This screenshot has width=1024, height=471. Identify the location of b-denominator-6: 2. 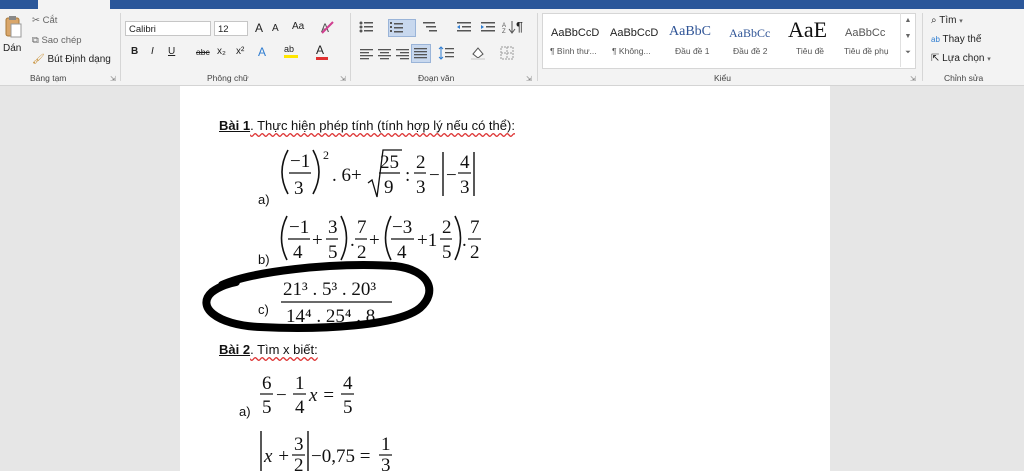
(475, 252).